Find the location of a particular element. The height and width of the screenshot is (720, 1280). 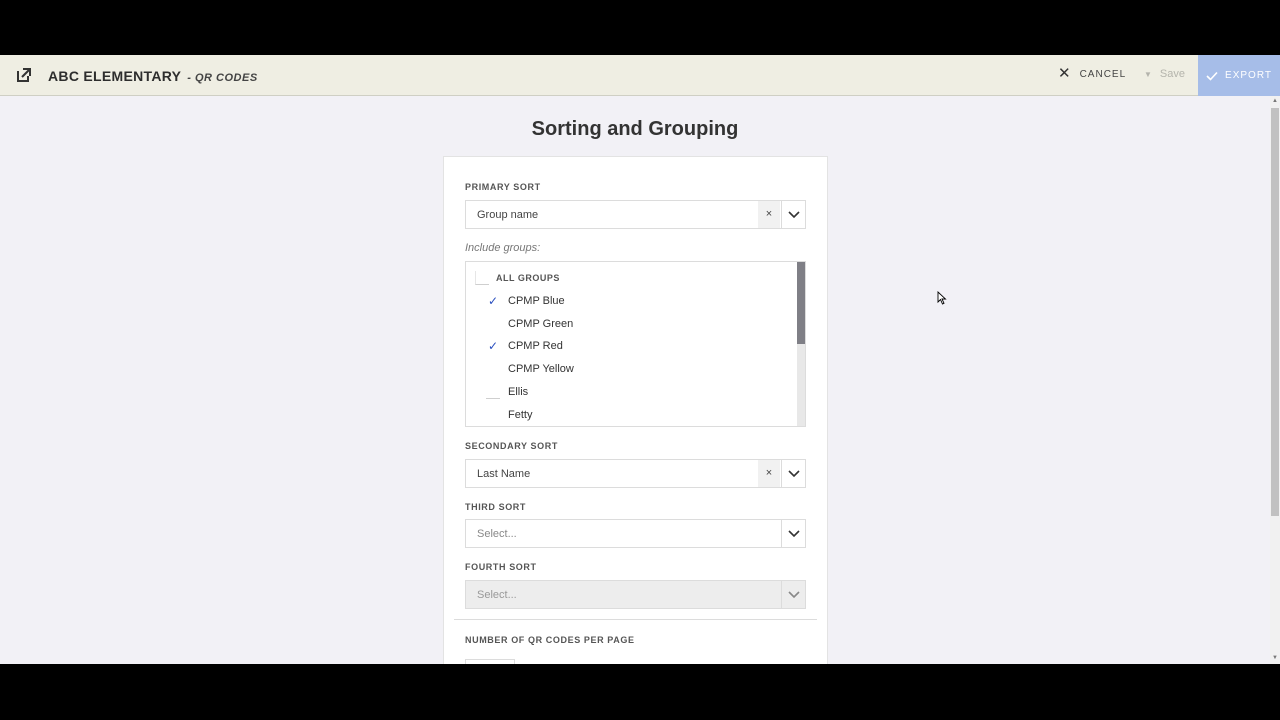

document-title: ABC ELEMENTARY - QR CODES is located at coordinates (153, 76).